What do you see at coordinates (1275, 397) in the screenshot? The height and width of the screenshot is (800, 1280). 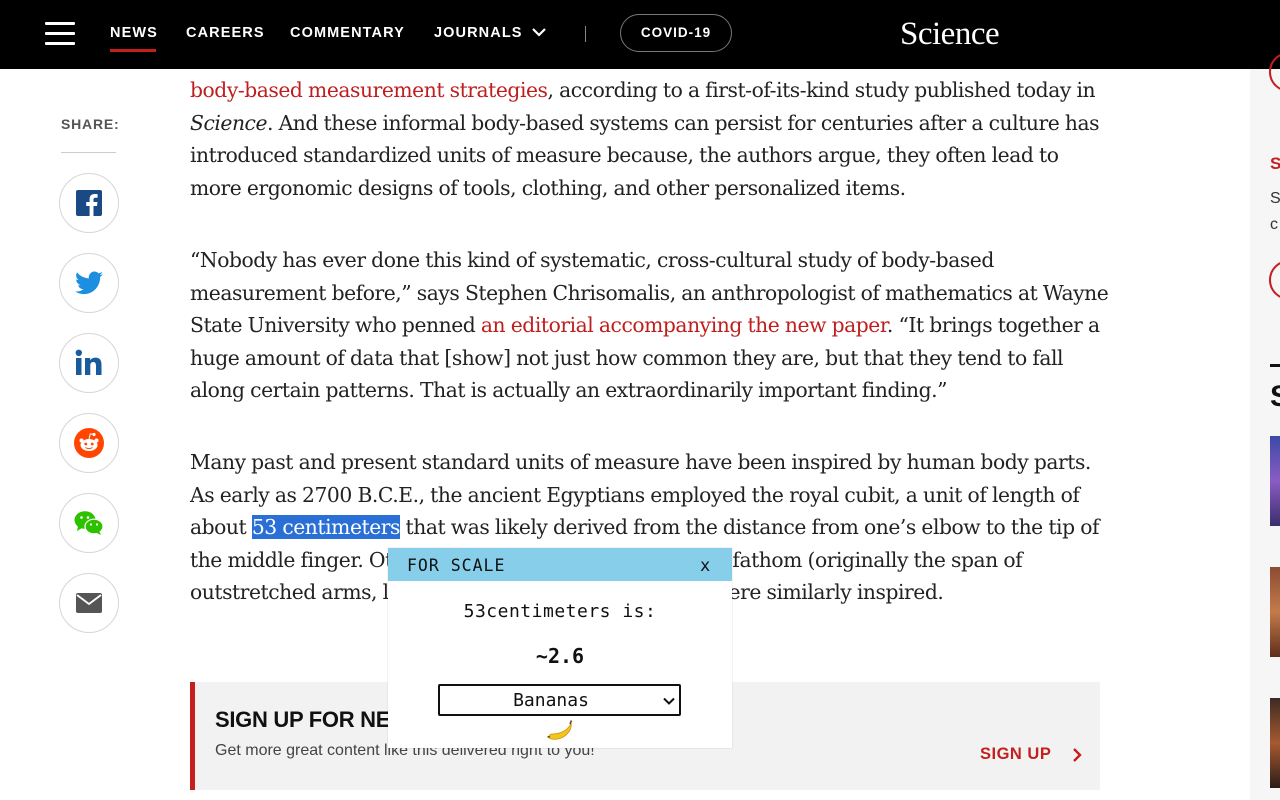 I see `rail-section-title: S` at bounding box center [1275, 397].